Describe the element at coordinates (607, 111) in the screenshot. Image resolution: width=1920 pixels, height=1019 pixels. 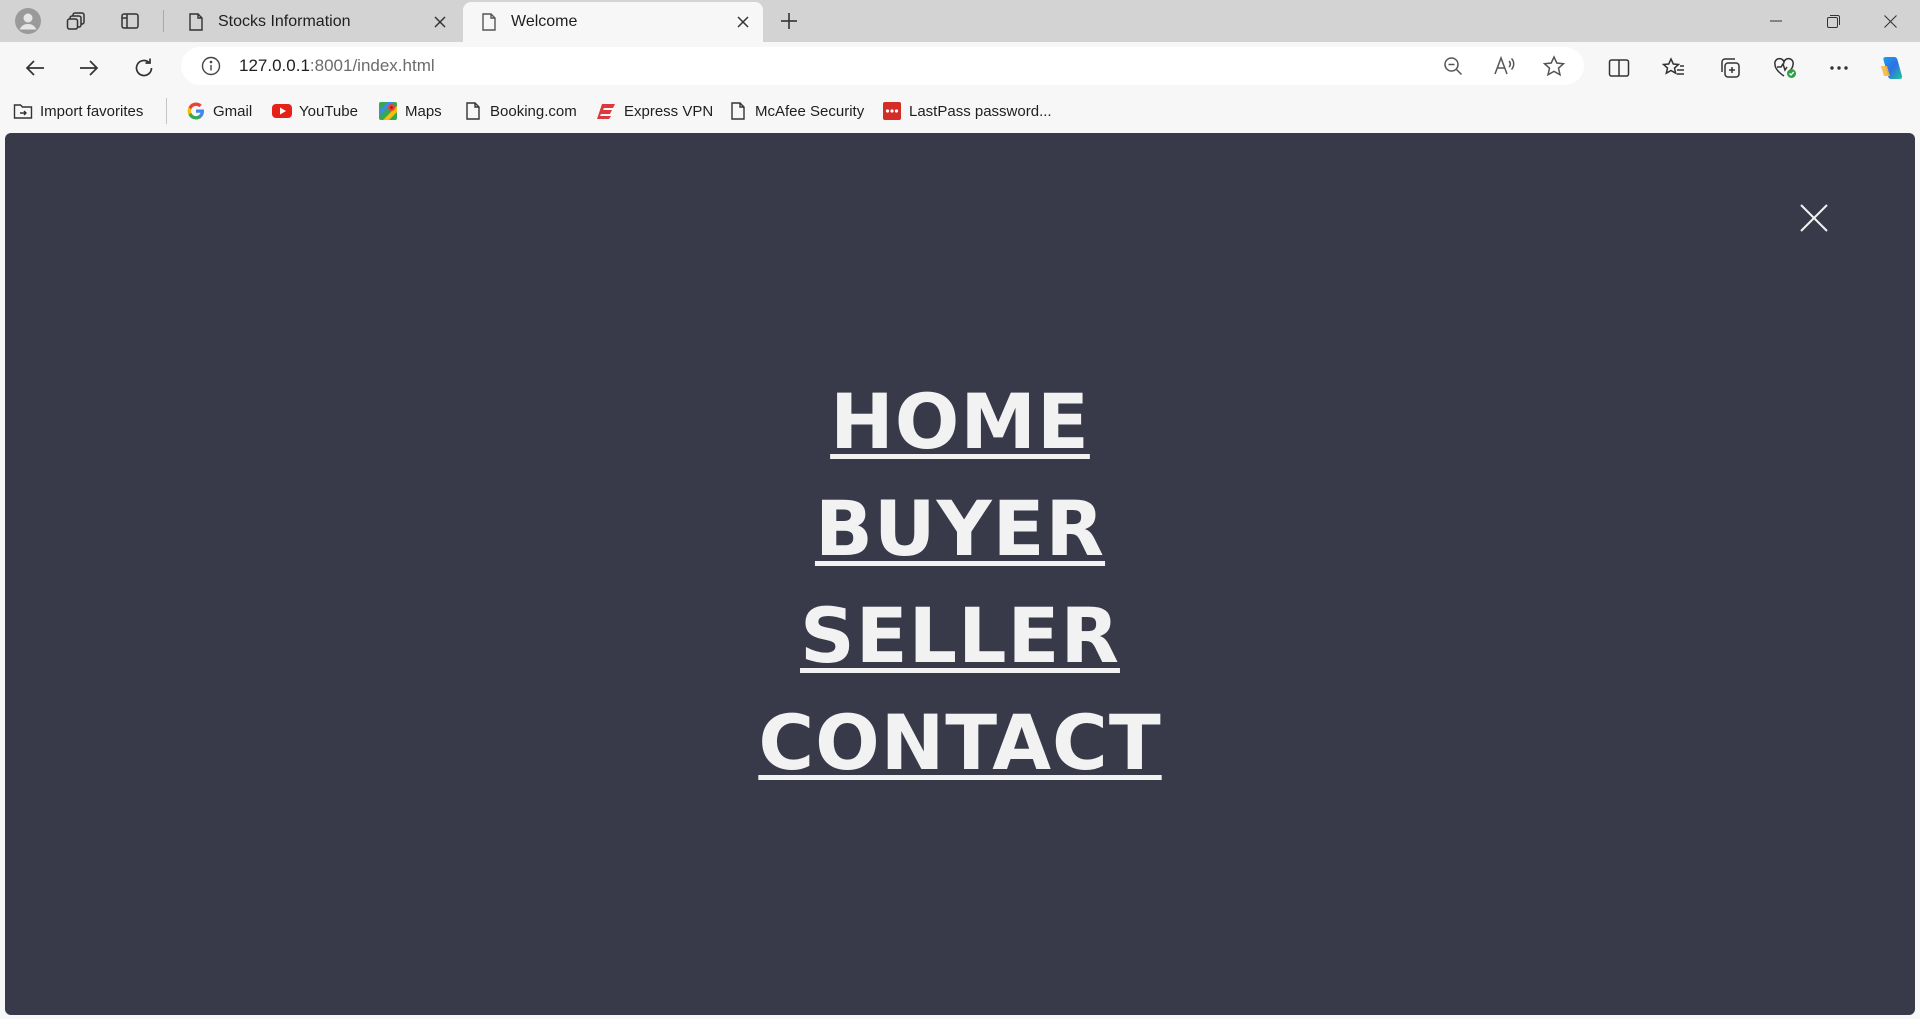
I see `expressvpn-icon` at that location.